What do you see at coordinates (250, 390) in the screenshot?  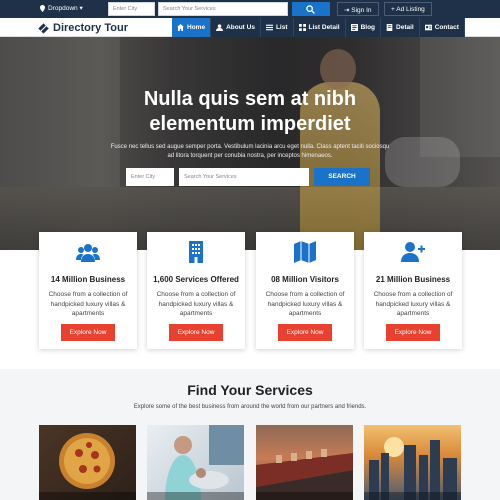 I see `services-title: Find Your Services` at bounding box center [250, 390].